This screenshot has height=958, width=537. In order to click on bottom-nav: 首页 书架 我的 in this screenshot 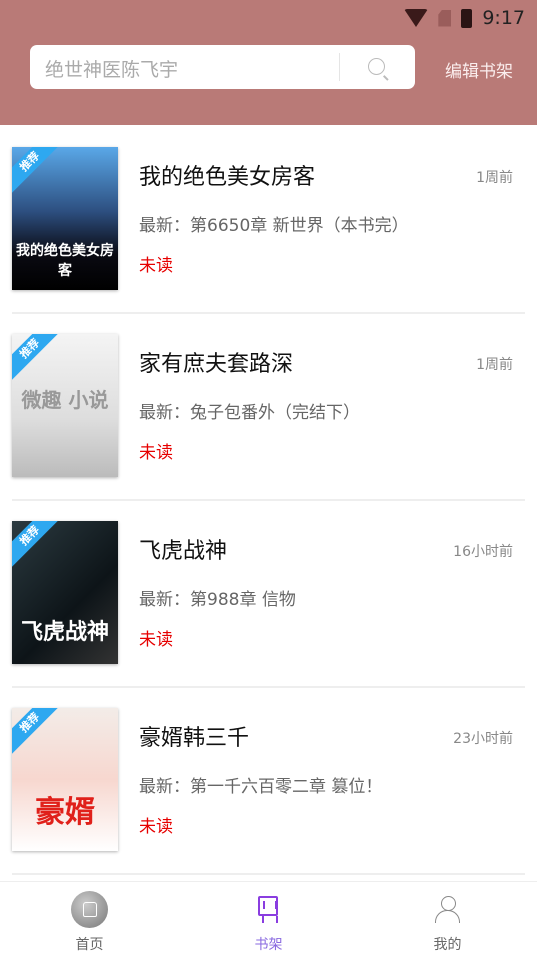, I will do `click(268, 919)`.